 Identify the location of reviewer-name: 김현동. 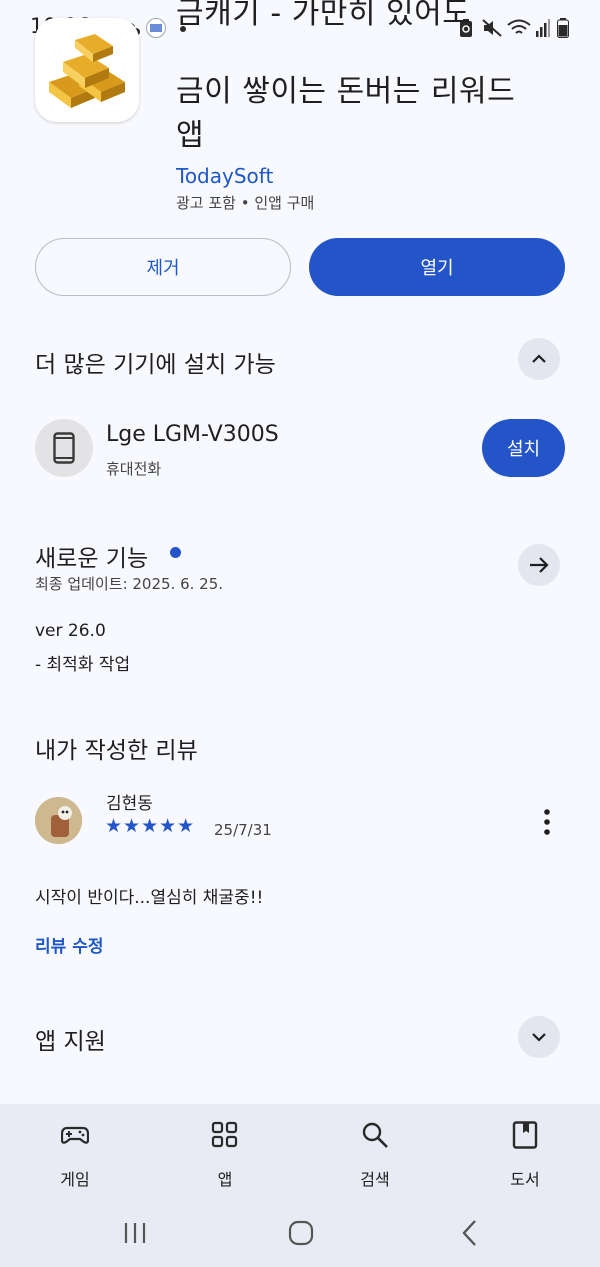
(129, 804).